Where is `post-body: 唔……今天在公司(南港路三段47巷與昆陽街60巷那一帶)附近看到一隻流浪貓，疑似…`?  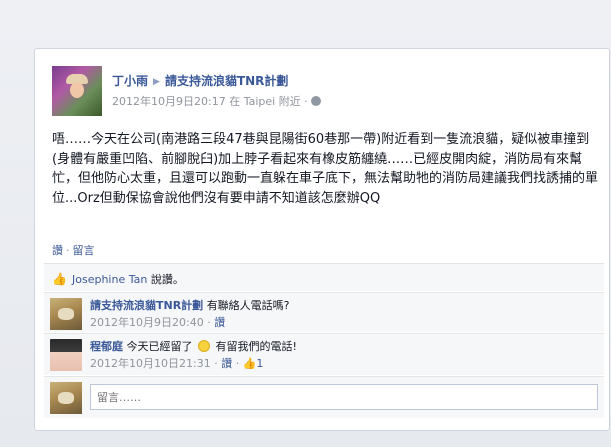
post-body: 唔……今天在公司(南港路三段47巷與昆陽街60巷那一帶)附近看到一隻流浪貓，疑似… is located at coordinates (325, 169).